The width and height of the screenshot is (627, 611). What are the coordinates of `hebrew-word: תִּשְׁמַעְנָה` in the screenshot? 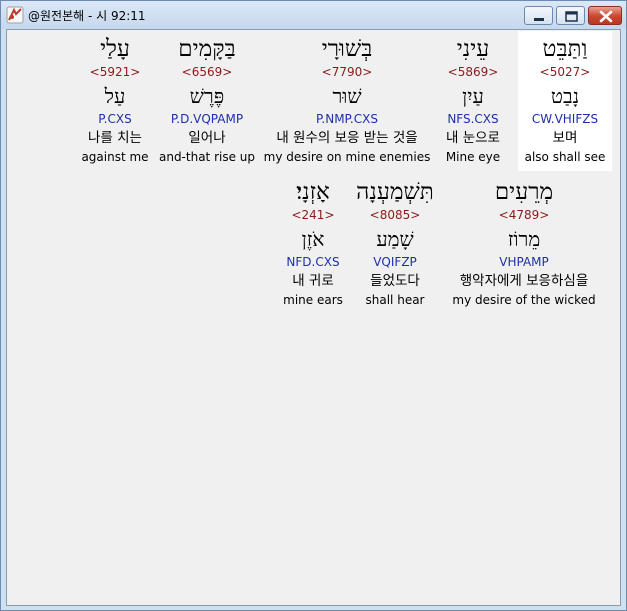 It's located at (395, 192).